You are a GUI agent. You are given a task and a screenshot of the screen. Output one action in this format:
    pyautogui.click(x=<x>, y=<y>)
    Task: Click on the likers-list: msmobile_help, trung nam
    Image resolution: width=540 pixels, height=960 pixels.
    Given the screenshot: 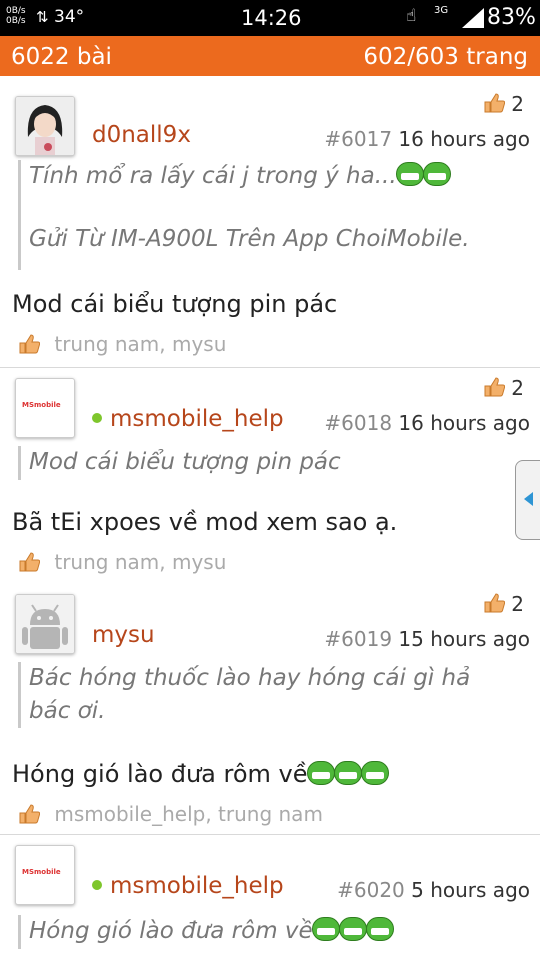 What is the action you would take?
    pyautogui.click(x=170, y=814)
    